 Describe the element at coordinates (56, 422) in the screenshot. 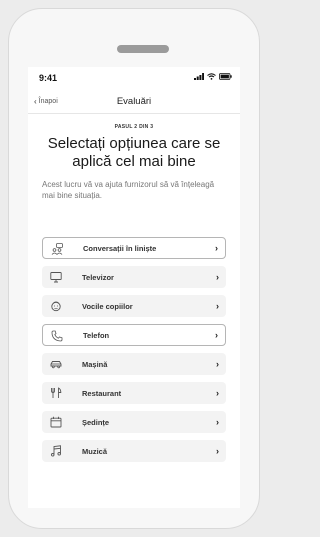

I see `calendar-icon` at that location.